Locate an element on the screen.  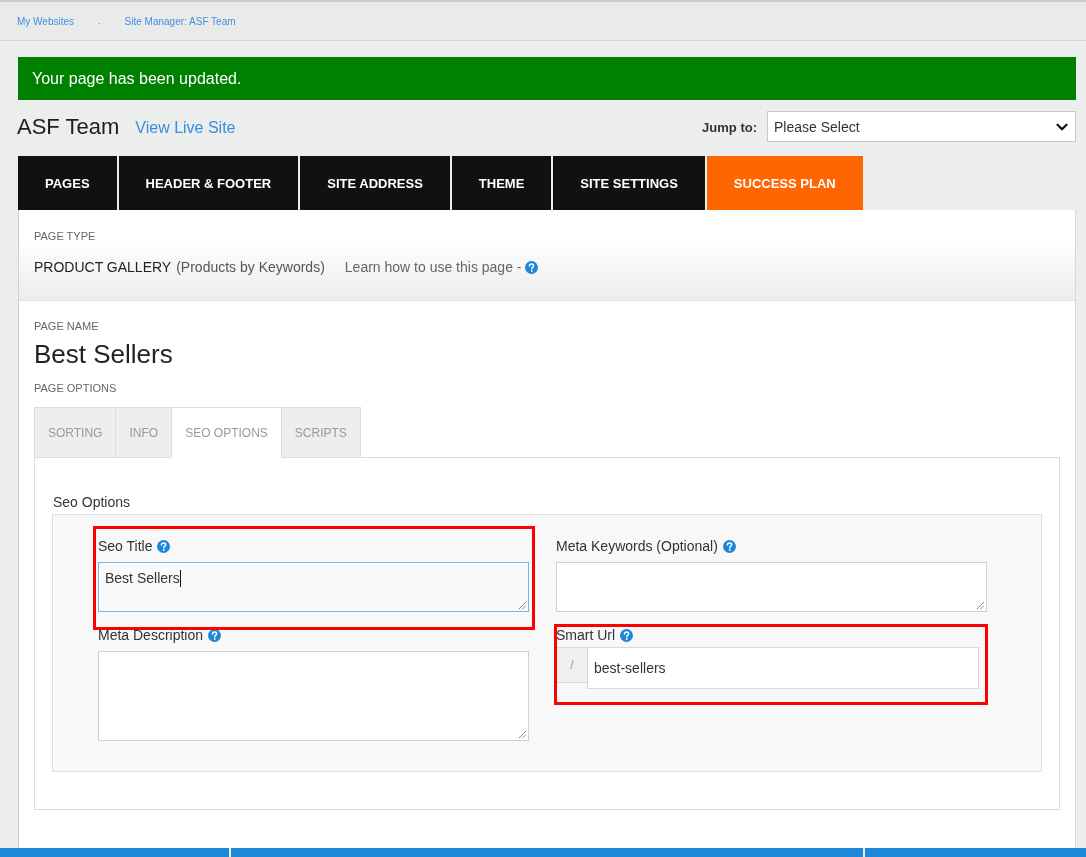
field-label: Meta Description is located at coordinates (151, 635).